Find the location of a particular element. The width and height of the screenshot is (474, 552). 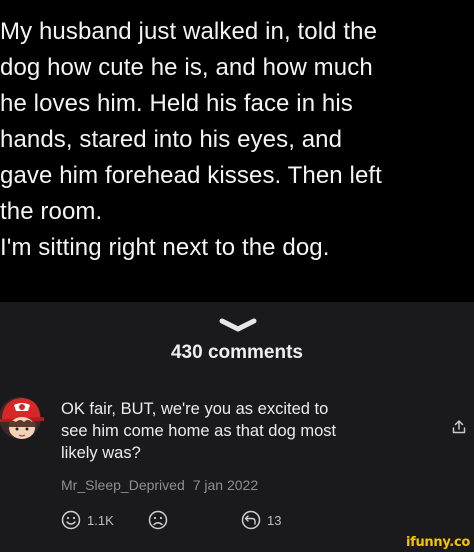

comment-actions: 1.1K 13 is located at coordinates (211, 521).